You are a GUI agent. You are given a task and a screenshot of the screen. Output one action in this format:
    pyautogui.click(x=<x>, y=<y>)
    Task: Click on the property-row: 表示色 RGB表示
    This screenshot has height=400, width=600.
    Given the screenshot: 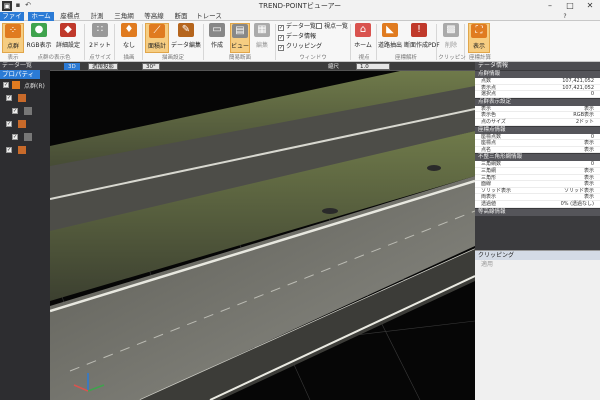 What is the action you would take?
    pyautogui.click(x=537, y=115)
    